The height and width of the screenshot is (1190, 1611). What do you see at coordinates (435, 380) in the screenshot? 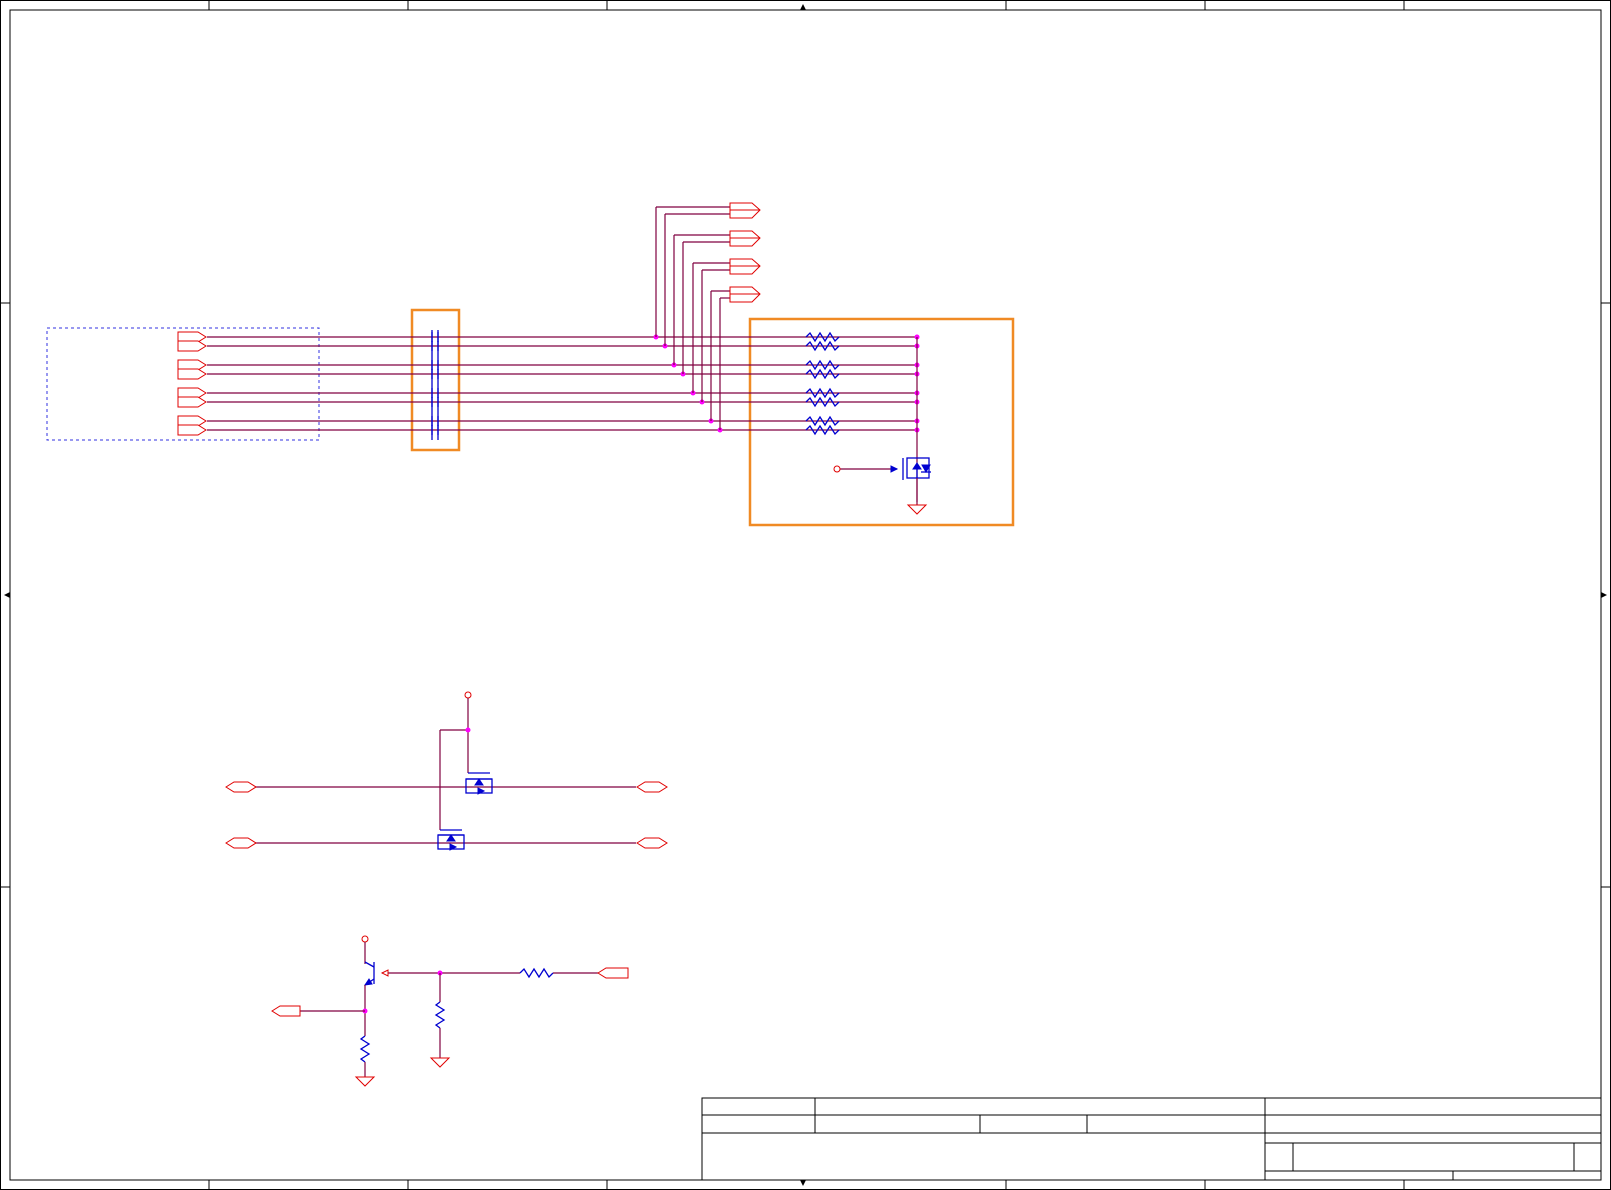
I see `capacitor-group-highlight` at bounding box center [435, 380].